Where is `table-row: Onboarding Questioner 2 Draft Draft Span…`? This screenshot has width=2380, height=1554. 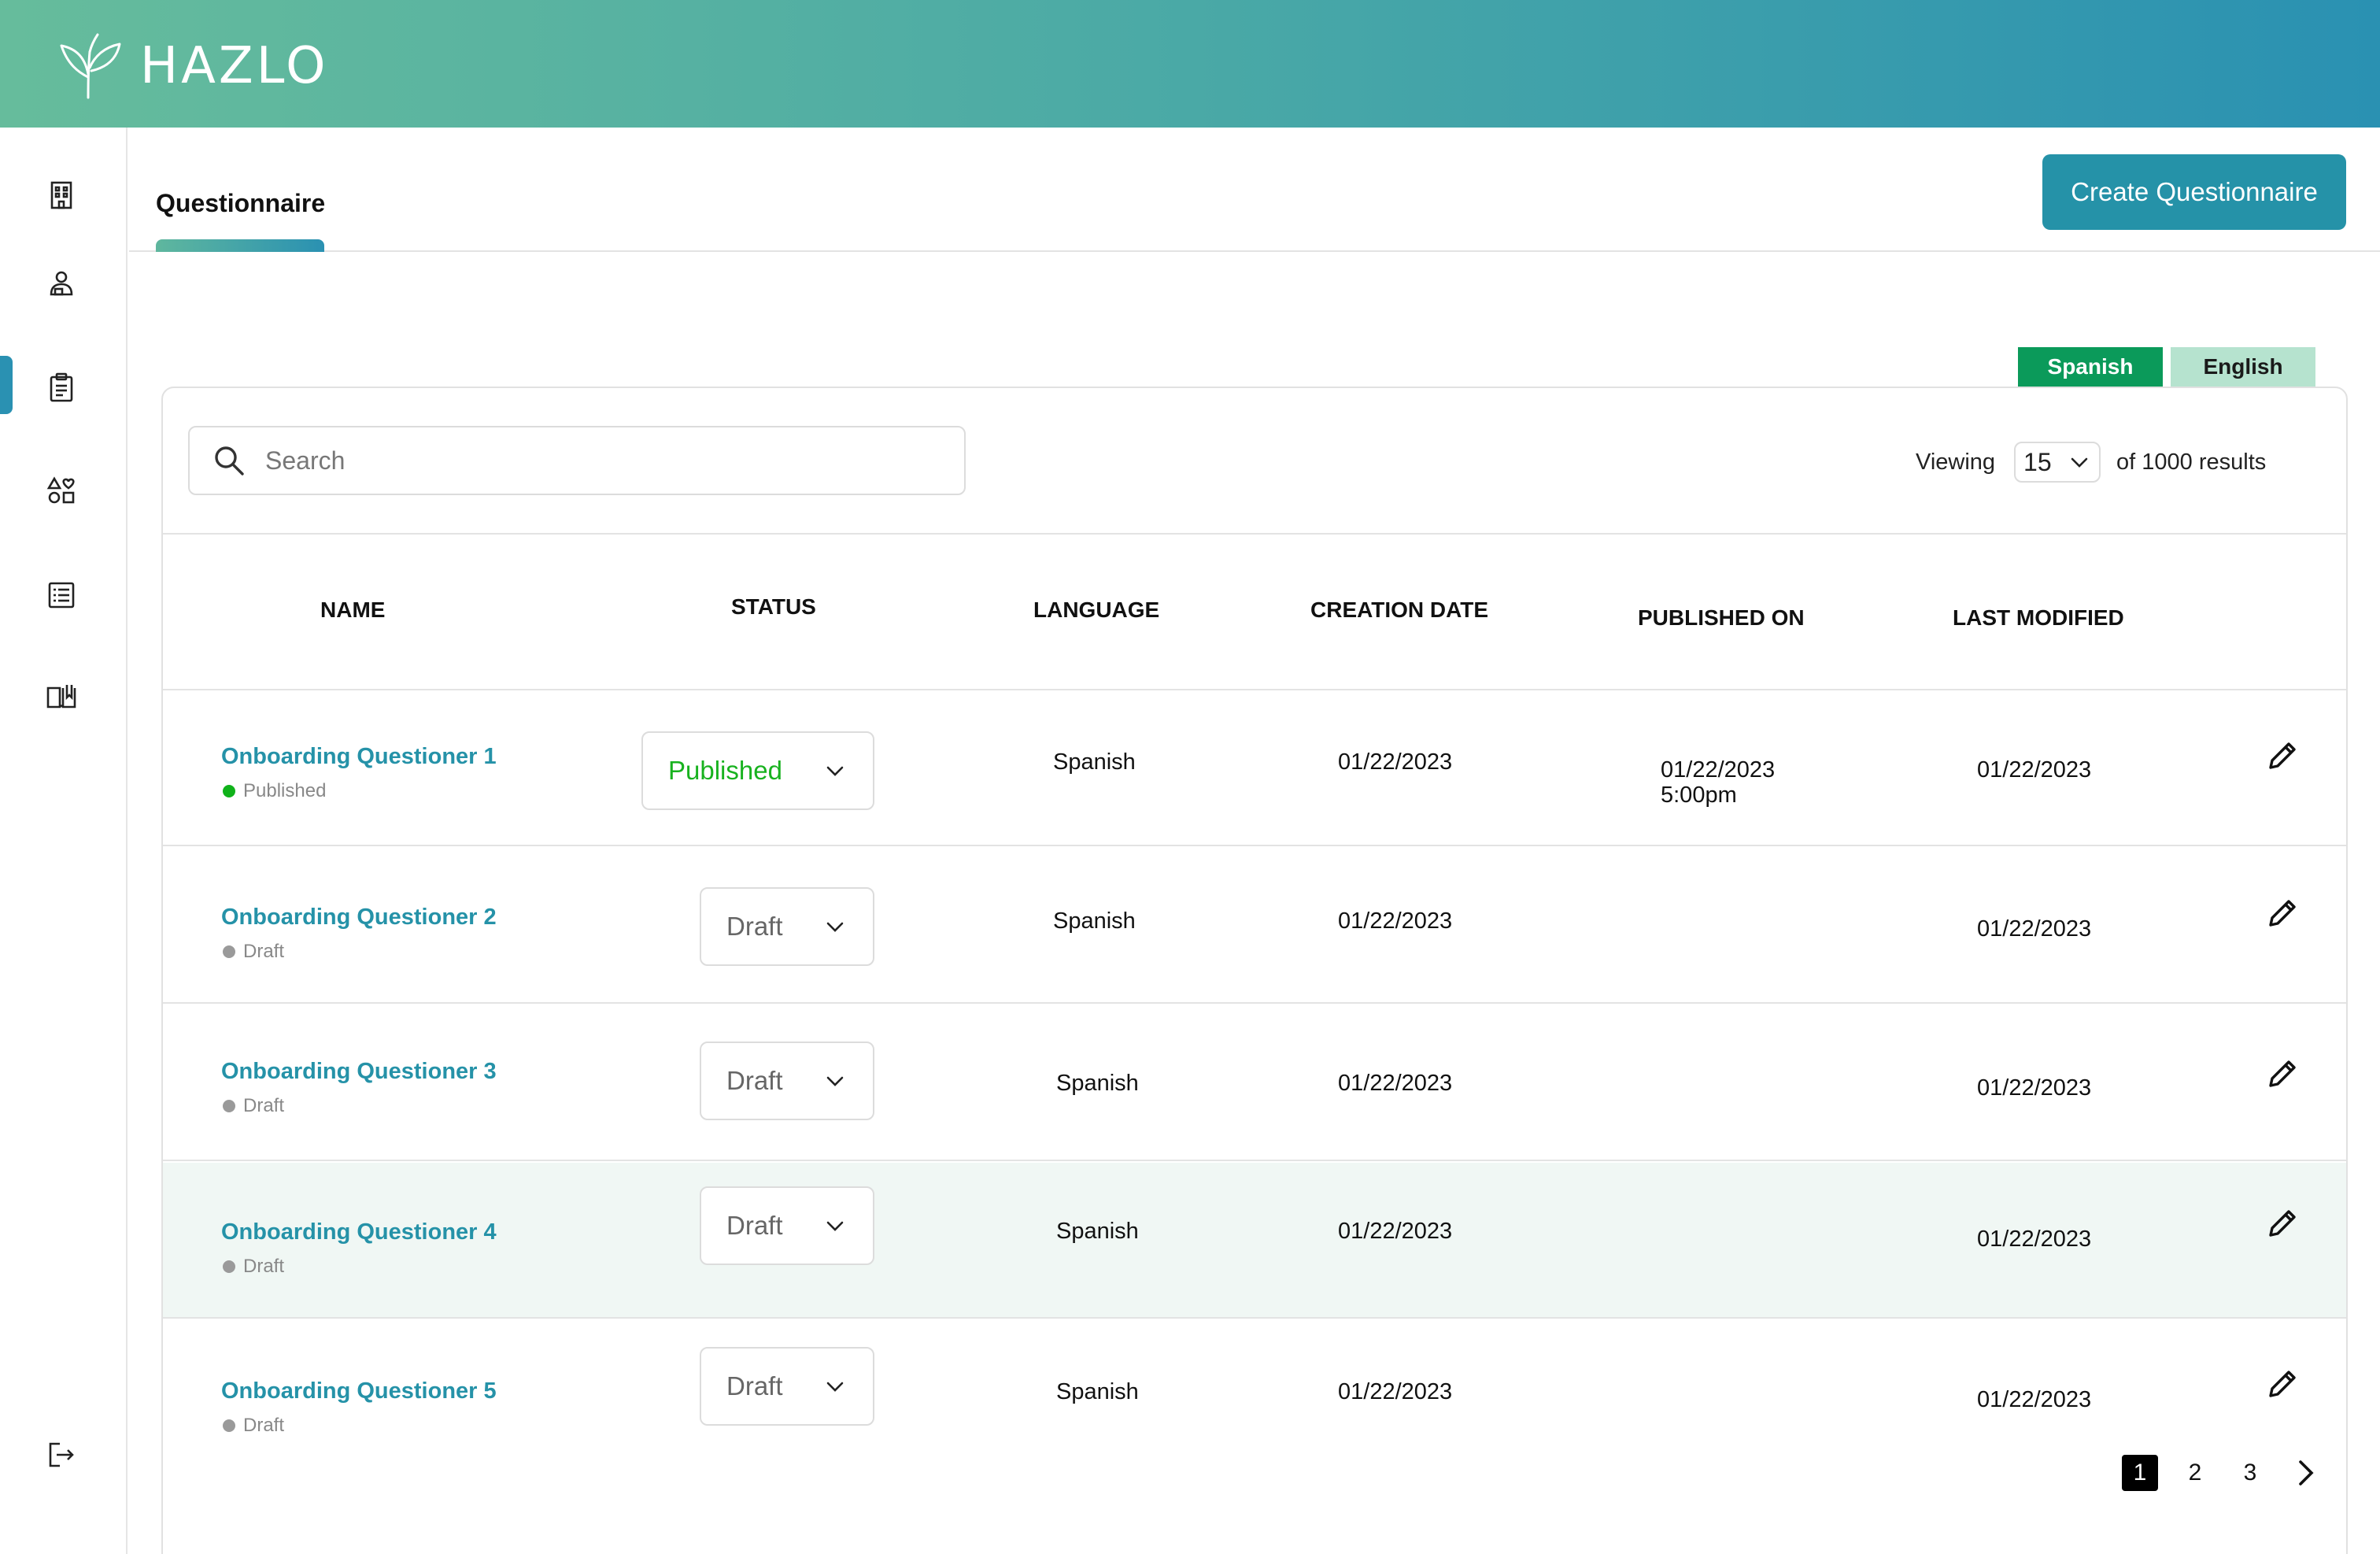
table-row: Onboarding Questioner 2 Draft Draft Span… is located at coordinates (1254, 926).